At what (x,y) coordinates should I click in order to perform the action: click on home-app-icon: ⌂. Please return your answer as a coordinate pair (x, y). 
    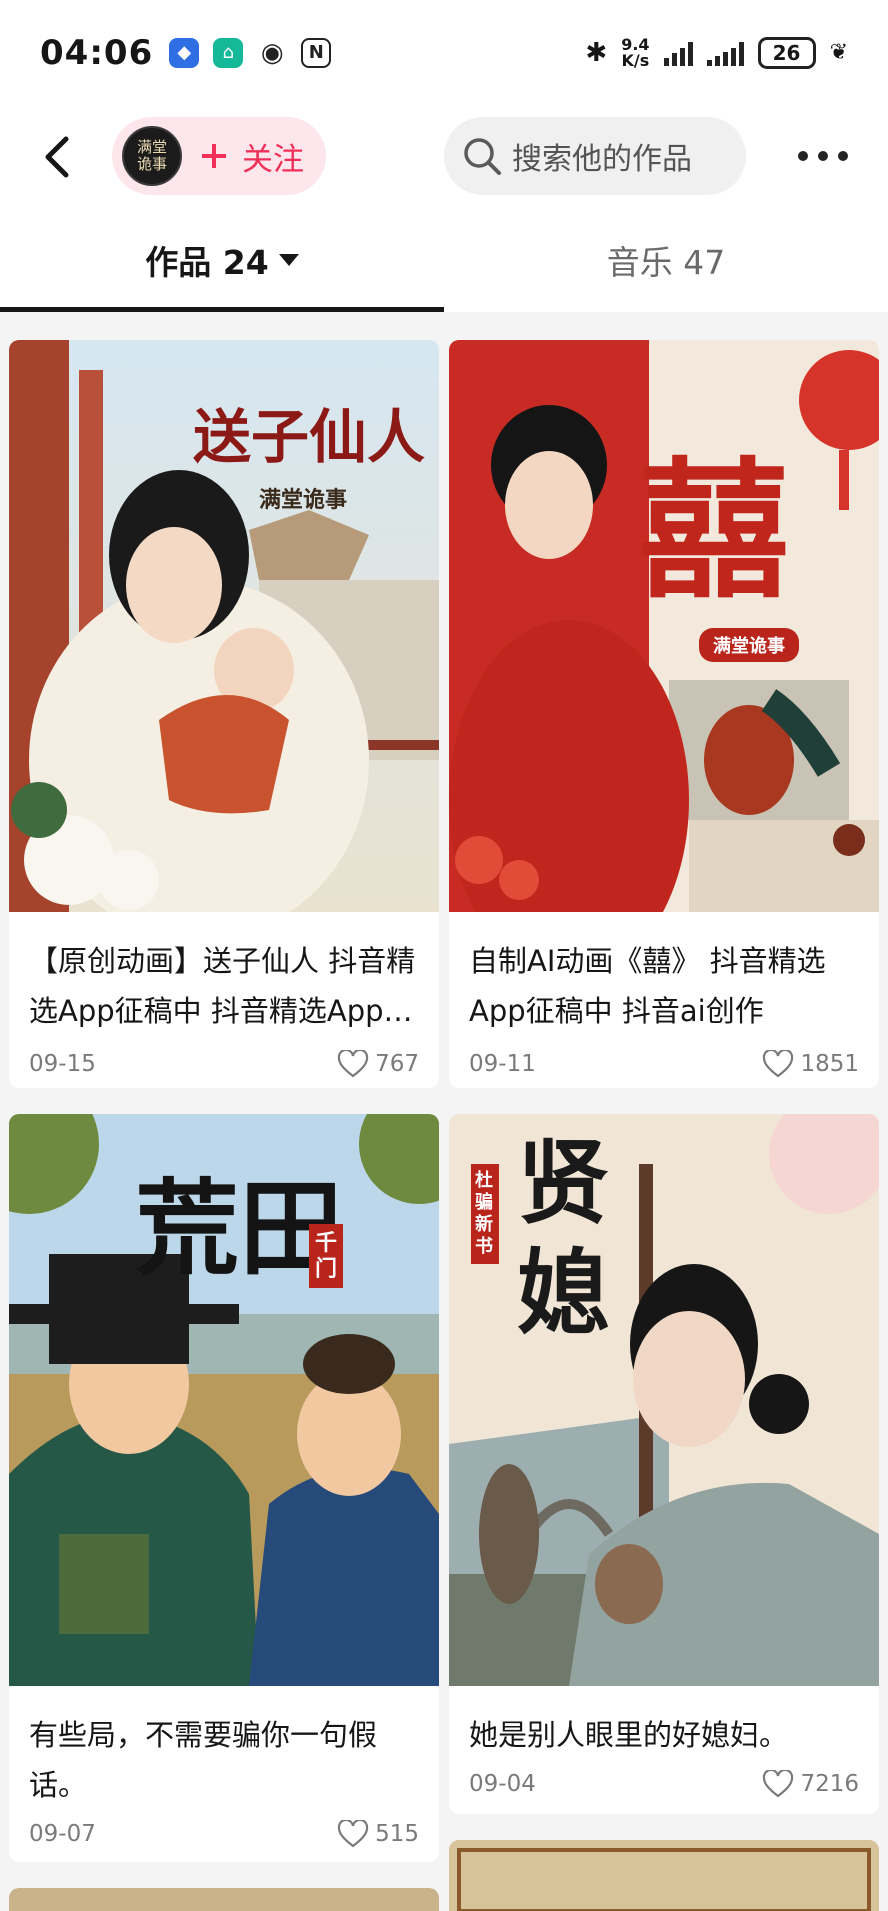
    Looking at the image, I should click on (228, 52).